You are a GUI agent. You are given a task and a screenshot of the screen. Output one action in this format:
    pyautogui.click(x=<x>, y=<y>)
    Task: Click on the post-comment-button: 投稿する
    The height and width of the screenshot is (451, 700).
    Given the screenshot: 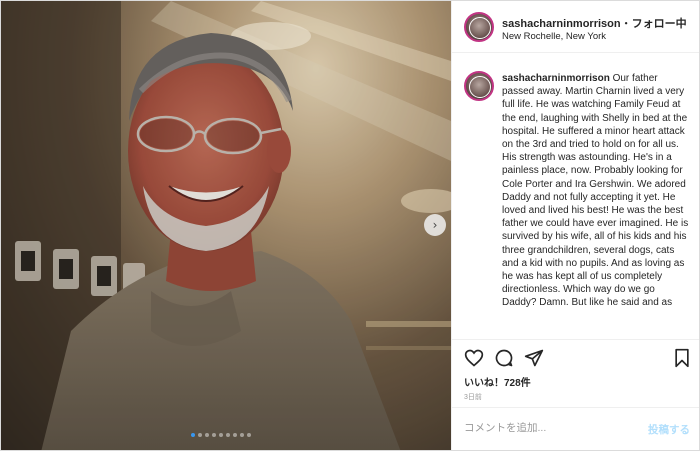 What is the action you would take?
    pyautogui.click(x=669, y=429)
    